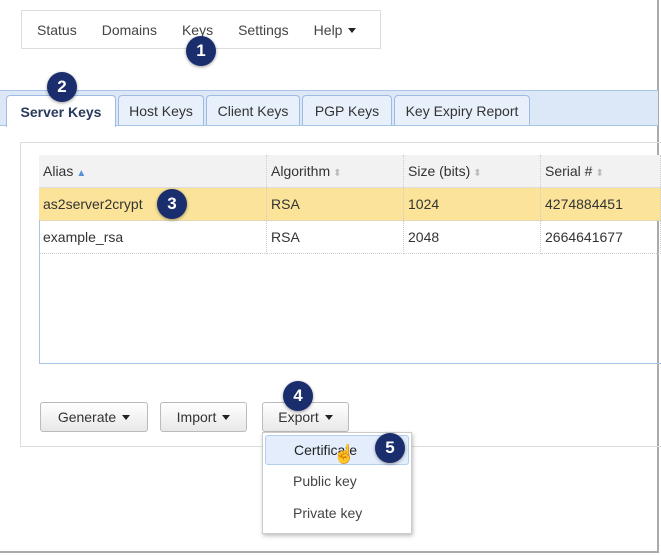 The height and width of the screenshot is (555, 661). What do you see at coordinates (600, 237) in the screenshot?
I see `cell-serial: 2664641677` at bounding box center [600, 237].